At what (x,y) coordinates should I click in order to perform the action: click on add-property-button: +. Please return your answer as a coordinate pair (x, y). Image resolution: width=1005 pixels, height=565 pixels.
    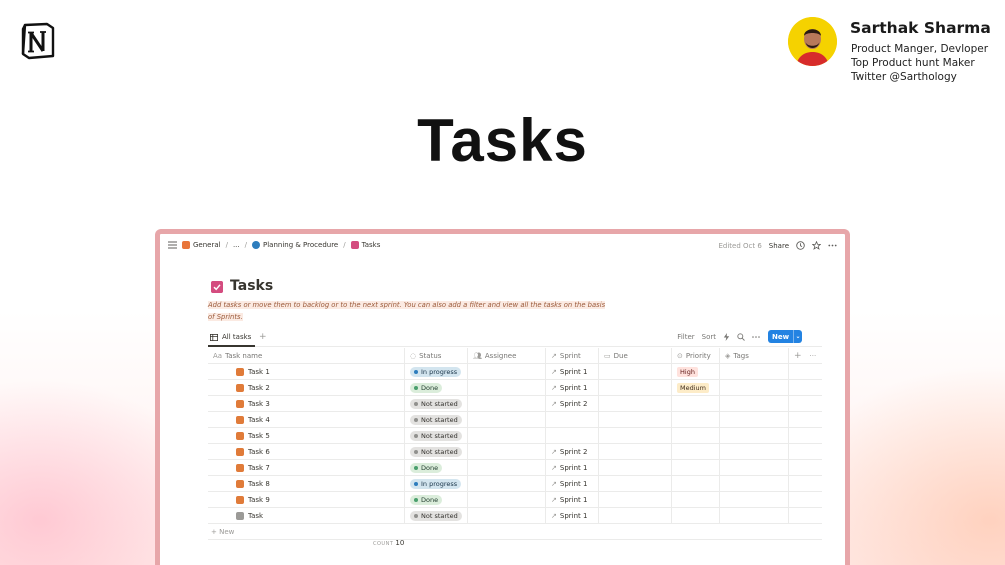
    Looking at the image, I should click on (798, 356).